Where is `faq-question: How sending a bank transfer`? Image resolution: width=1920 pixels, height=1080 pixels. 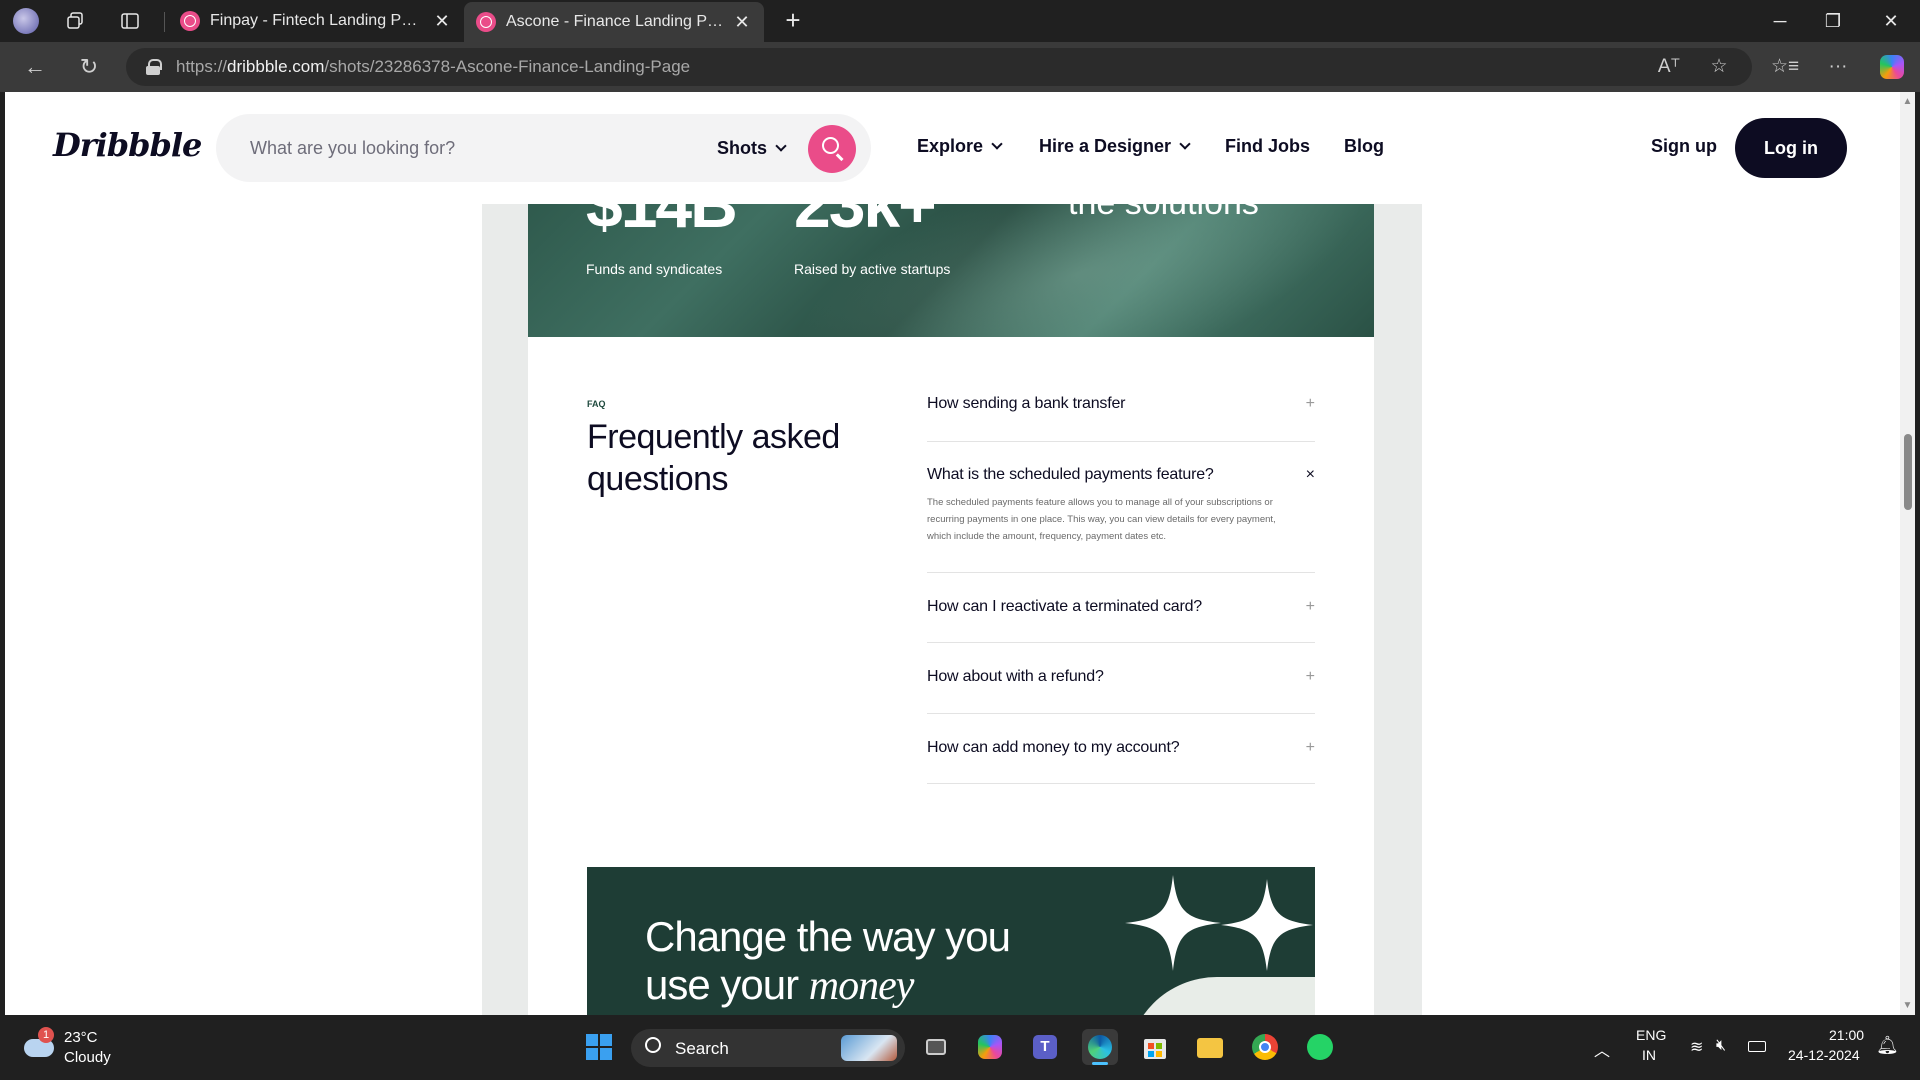
faq-question: How sending a bank transfer is located at coordinates (1026, 403).